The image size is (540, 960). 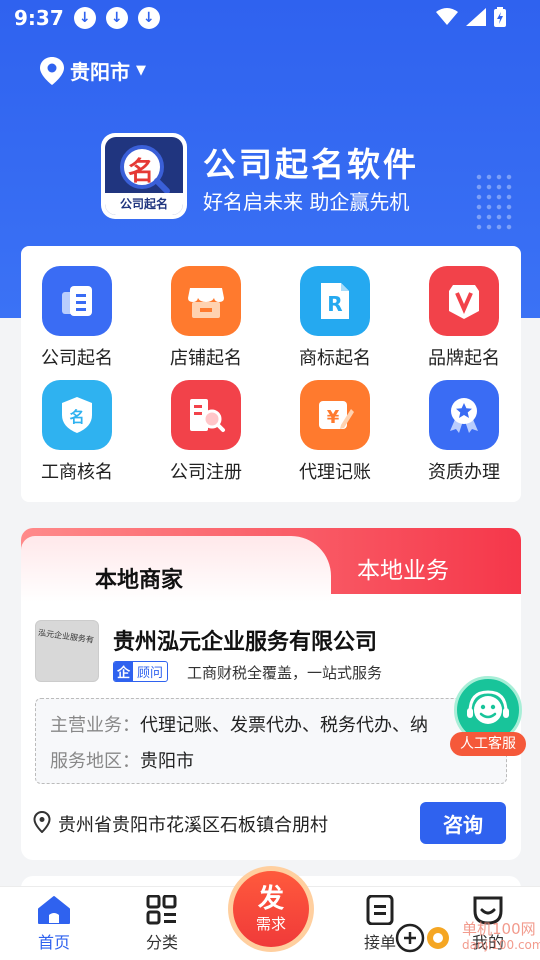 What do you see at coordinates (161, 942) in the screenshot?
I see `nav-label: 分类` at bounding box center [161, 942].